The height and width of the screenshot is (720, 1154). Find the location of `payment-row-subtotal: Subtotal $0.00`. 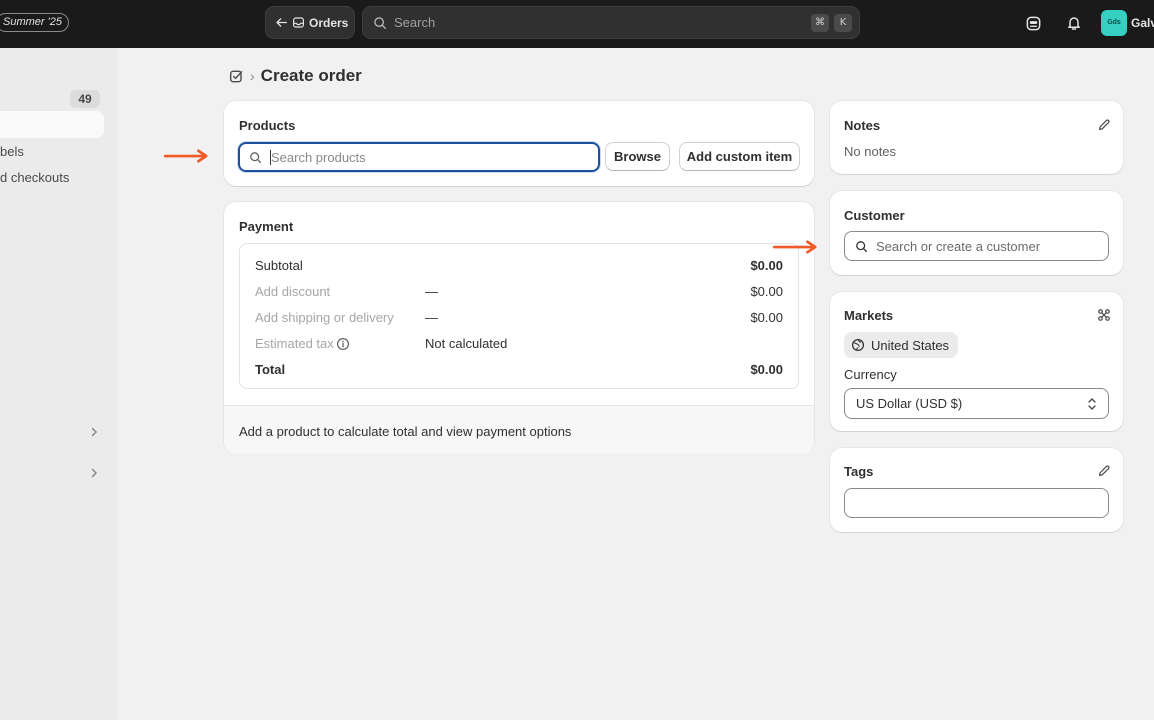

payment-row-subtotal: Subtotal $0.00 is located at coordinates (519, 266).